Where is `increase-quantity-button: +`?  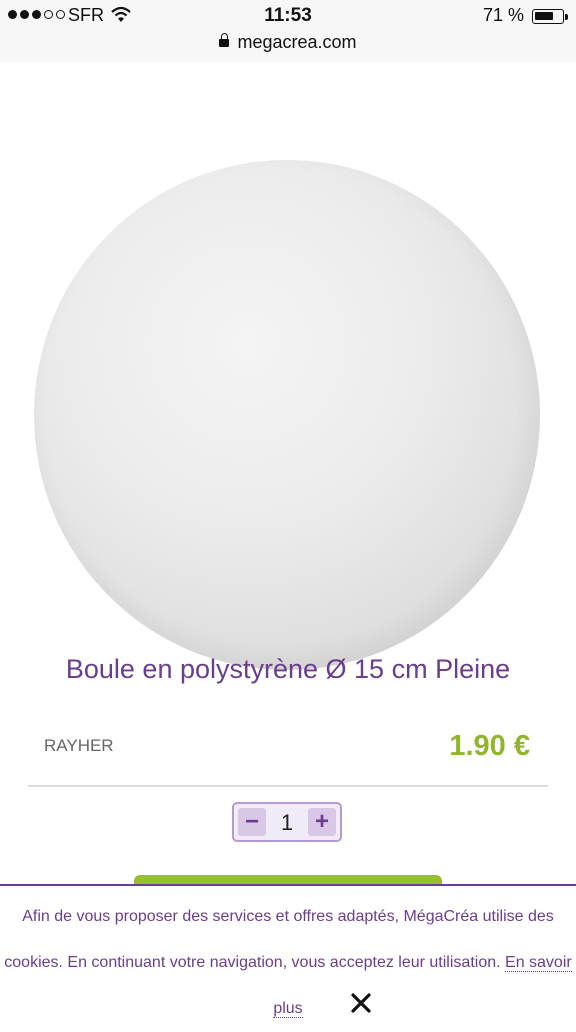 increase-quantity-button: + is located at coordinates (322, 822).